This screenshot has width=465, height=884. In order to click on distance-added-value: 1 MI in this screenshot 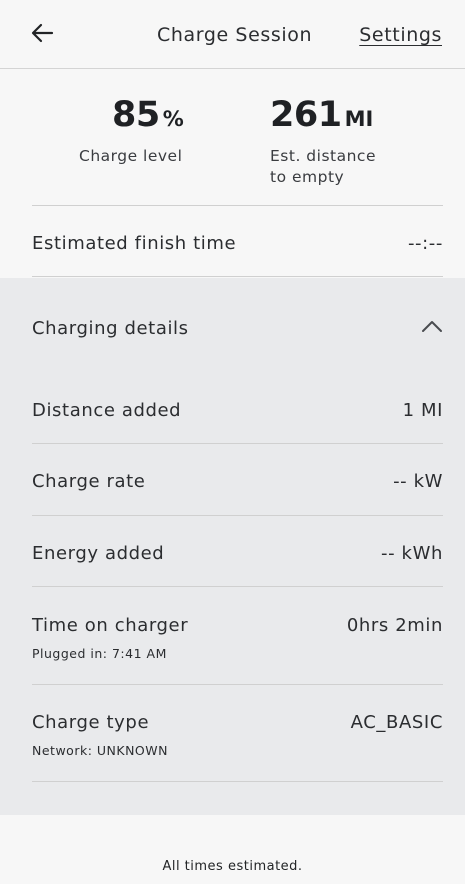, I will do `click(422, 410)`.